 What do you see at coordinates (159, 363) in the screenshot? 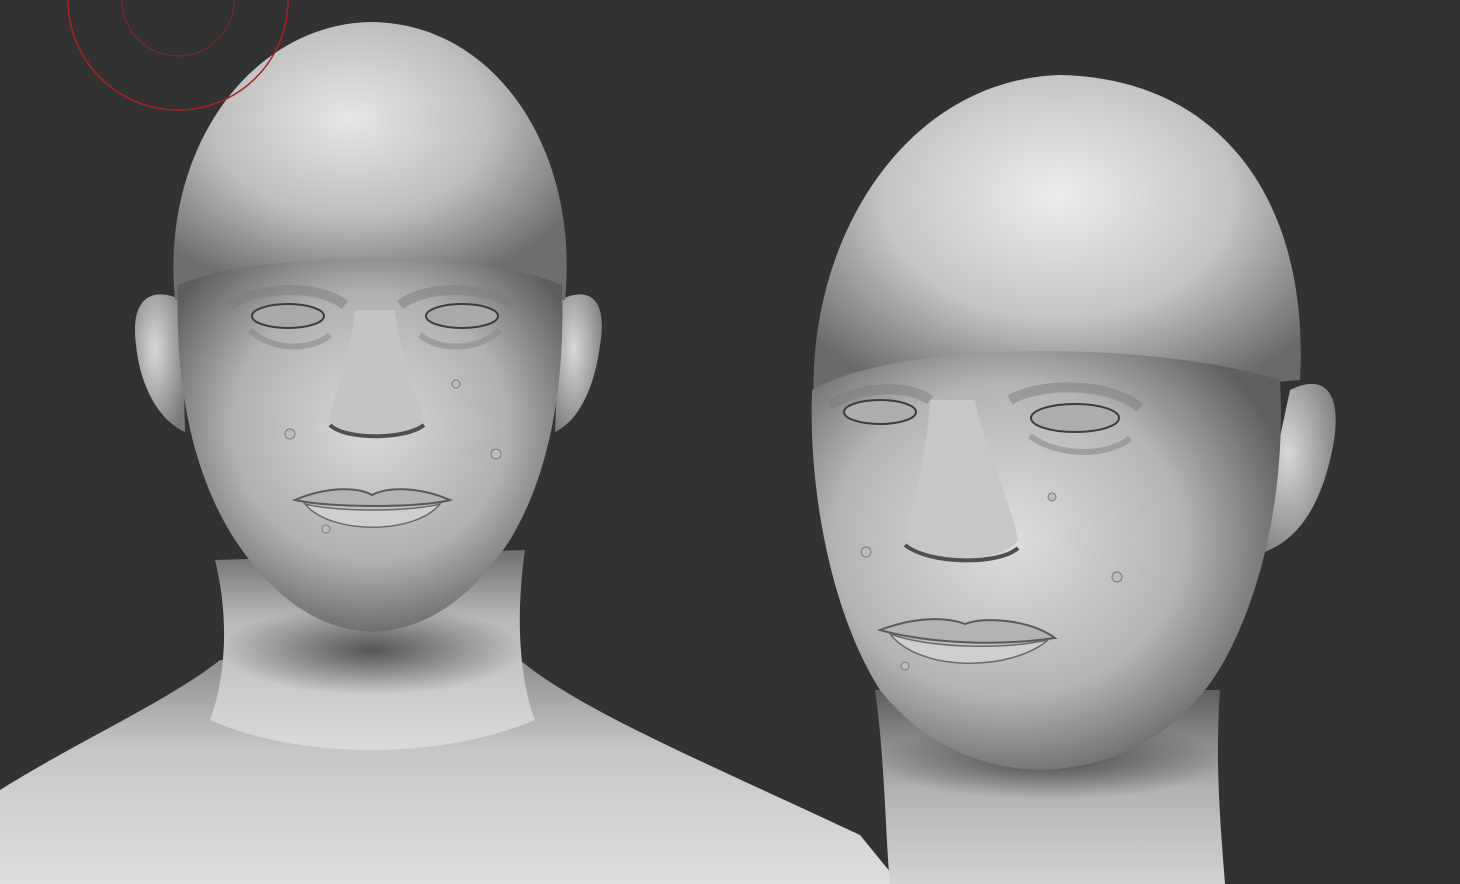
I see `left-ear` at bounding box center [159, 363].